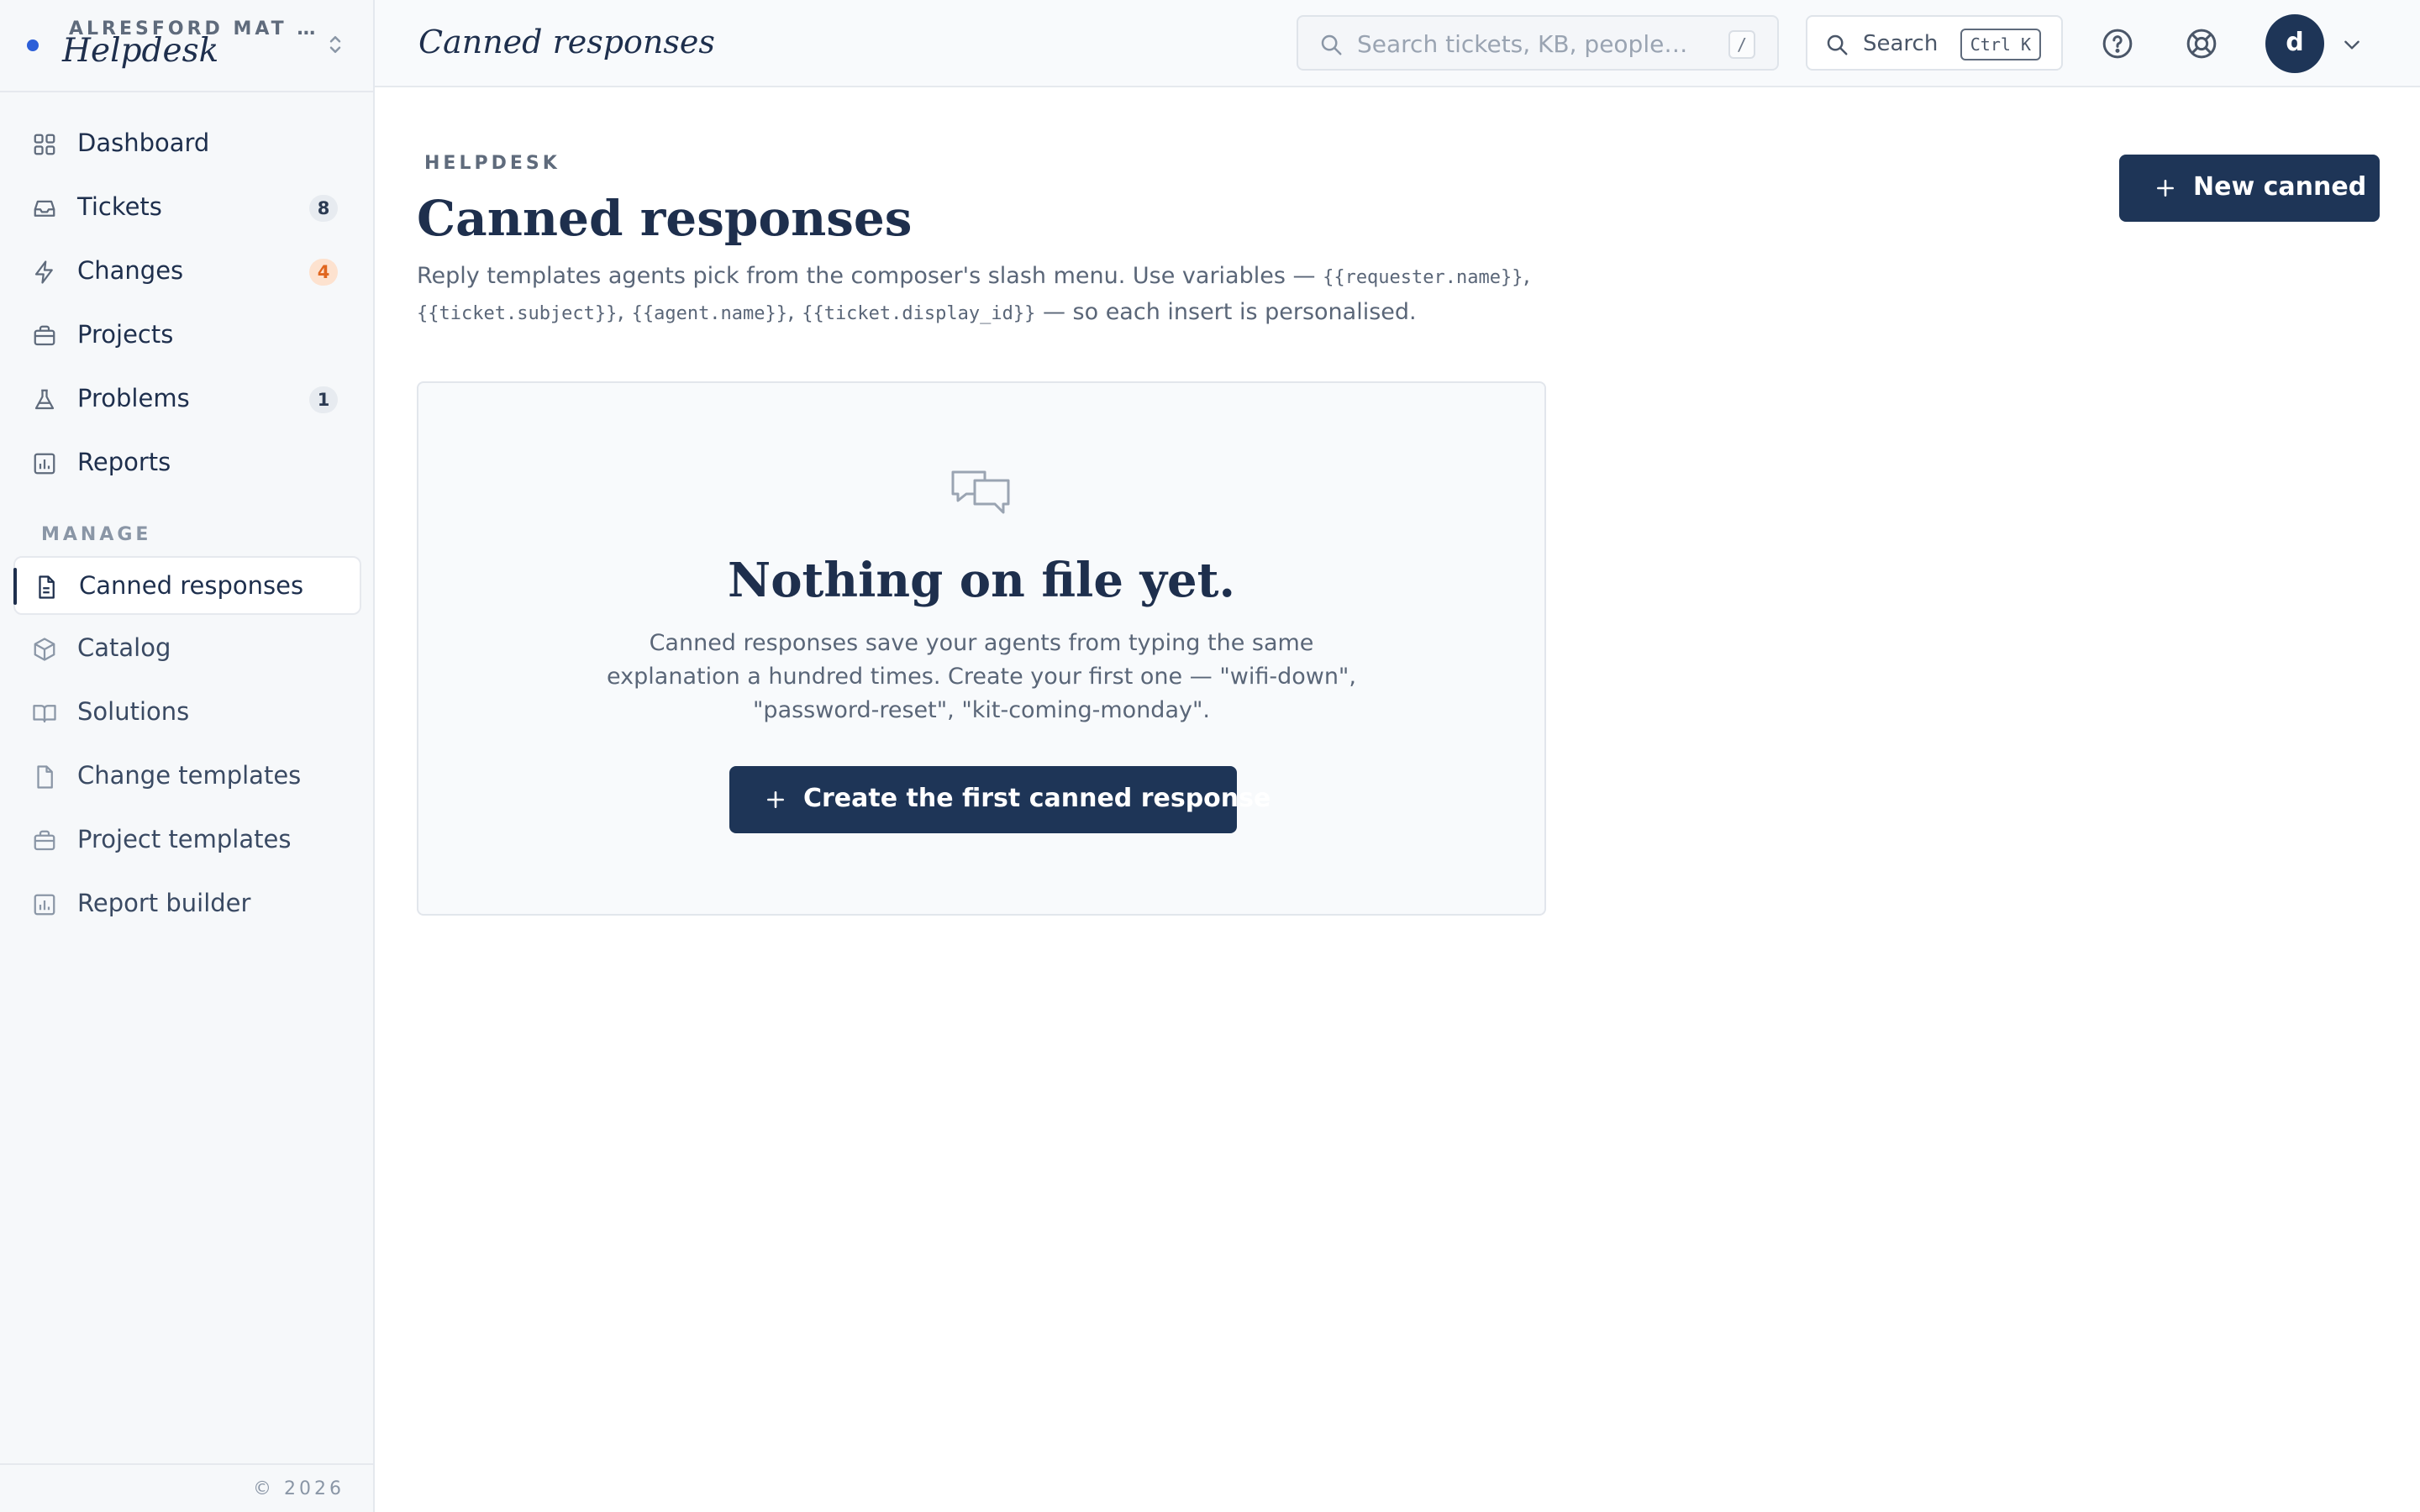 The image size is (2420, 1512). What do you see at coordinates (492, 163) in the screenshot?
I see `page-eyebrow: HELPDESK` at bounding box center [492, 163].